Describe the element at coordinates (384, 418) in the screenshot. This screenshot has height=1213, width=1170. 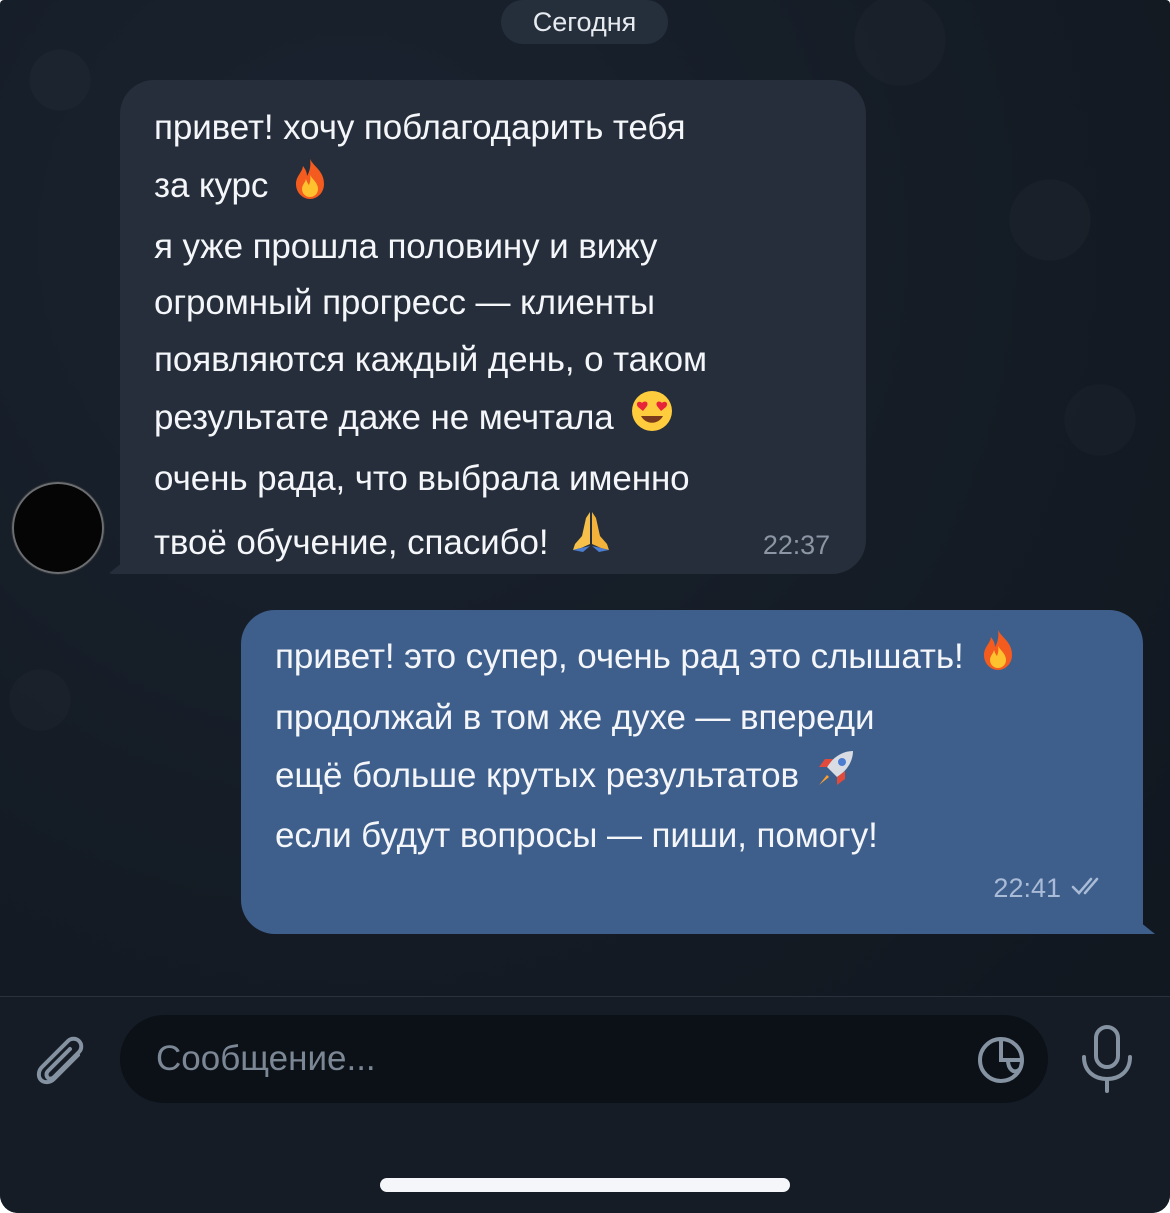
I see `message-line: результате даже не мечтала` at that location.